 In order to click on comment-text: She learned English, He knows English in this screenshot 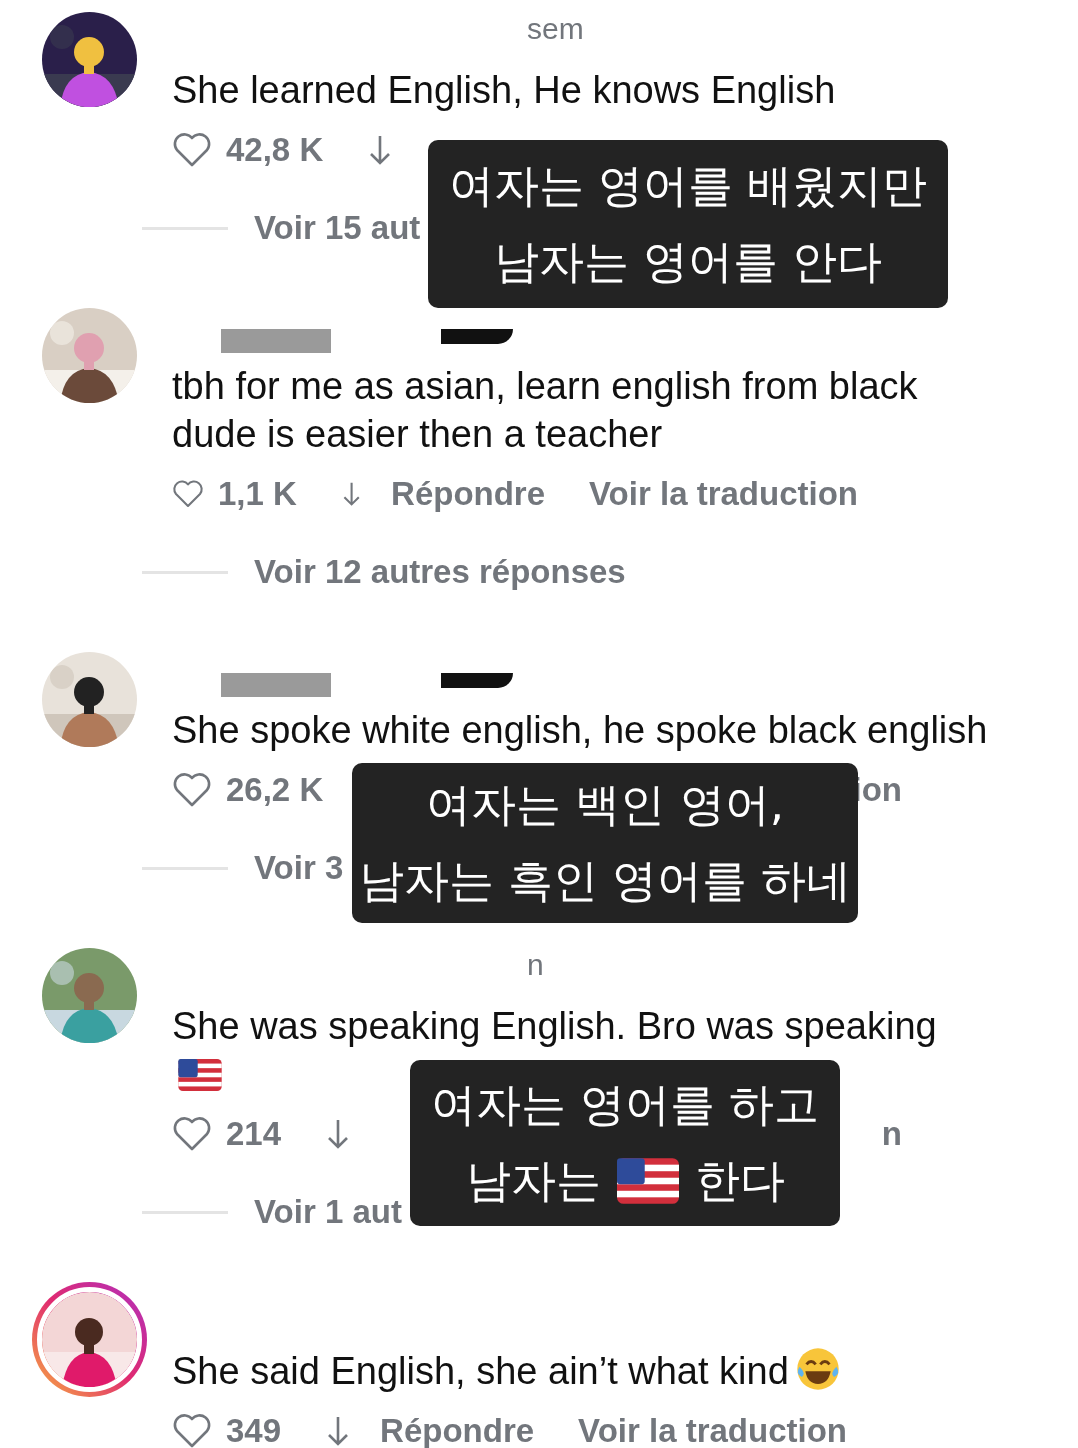, I will do `click(504, 90)`.